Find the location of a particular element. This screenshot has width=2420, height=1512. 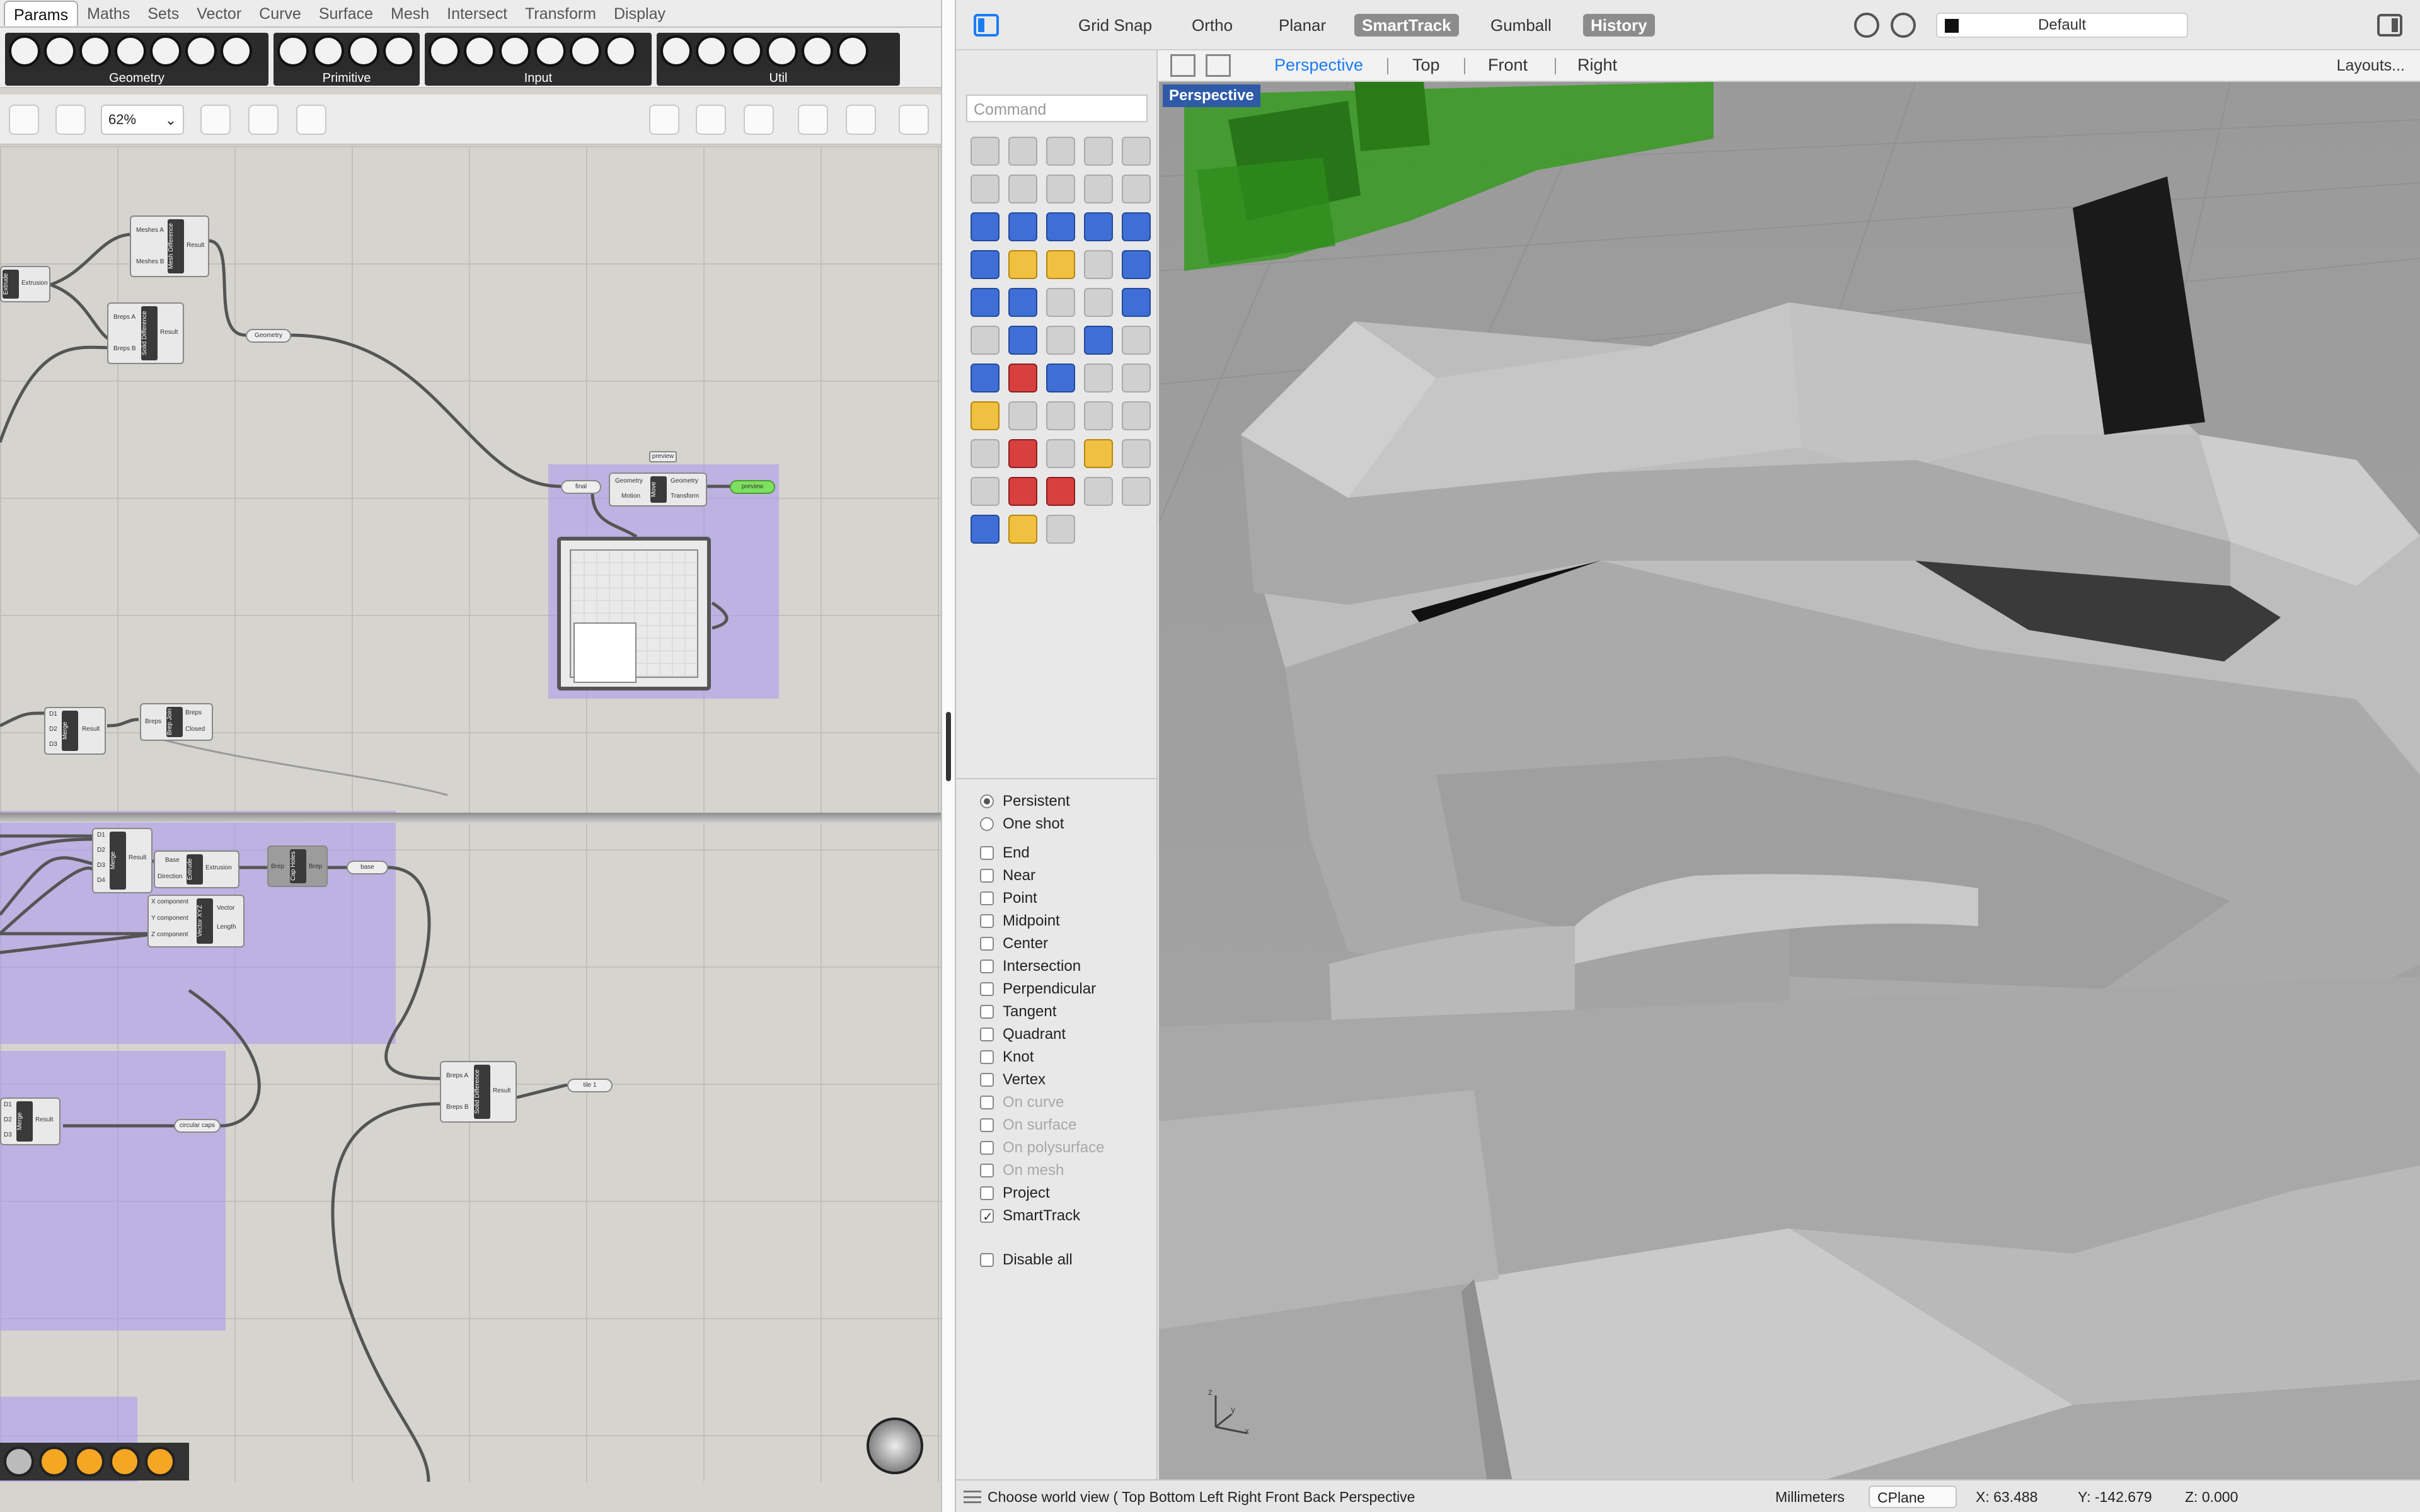

split-icon is located at coordinates (1136, 264).